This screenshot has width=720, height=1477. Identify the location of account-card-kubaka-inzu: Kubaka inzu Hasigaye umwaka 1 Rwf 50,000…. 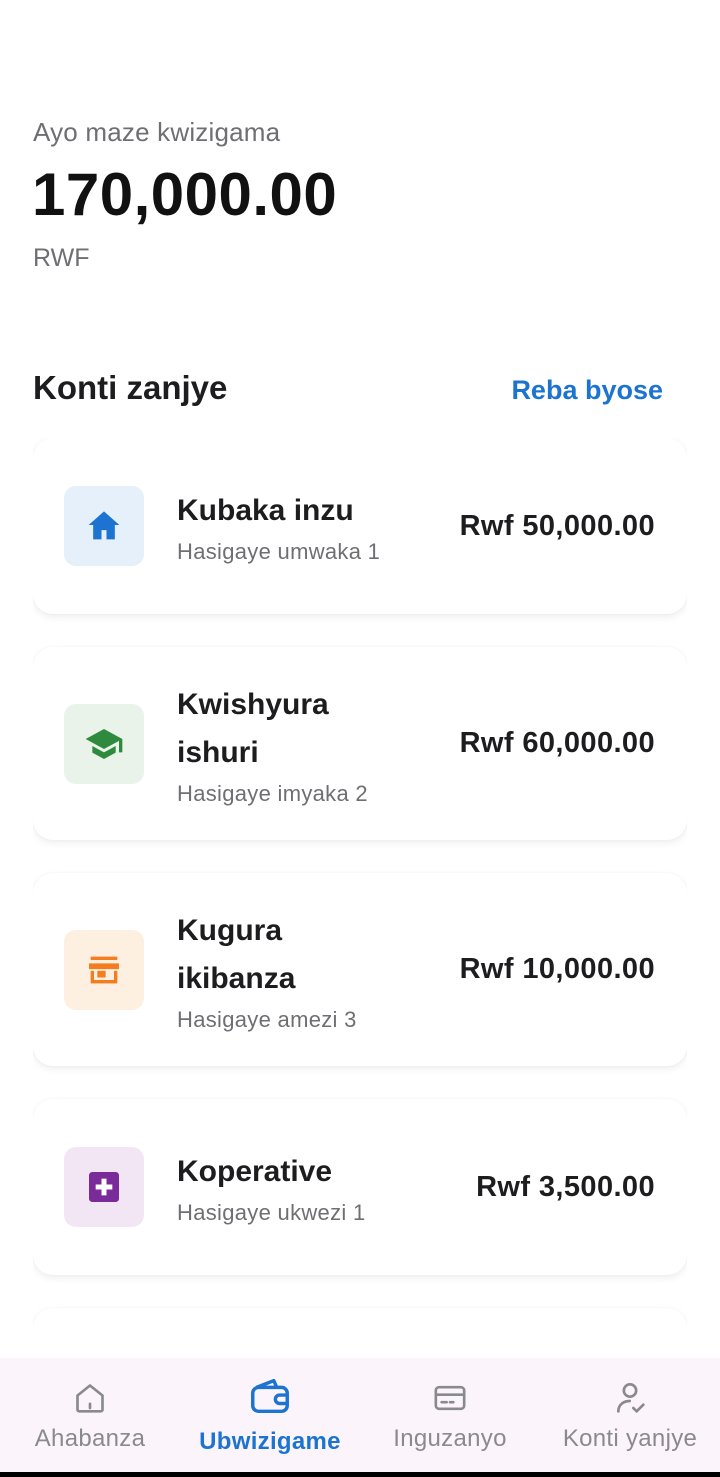
(360, 526).